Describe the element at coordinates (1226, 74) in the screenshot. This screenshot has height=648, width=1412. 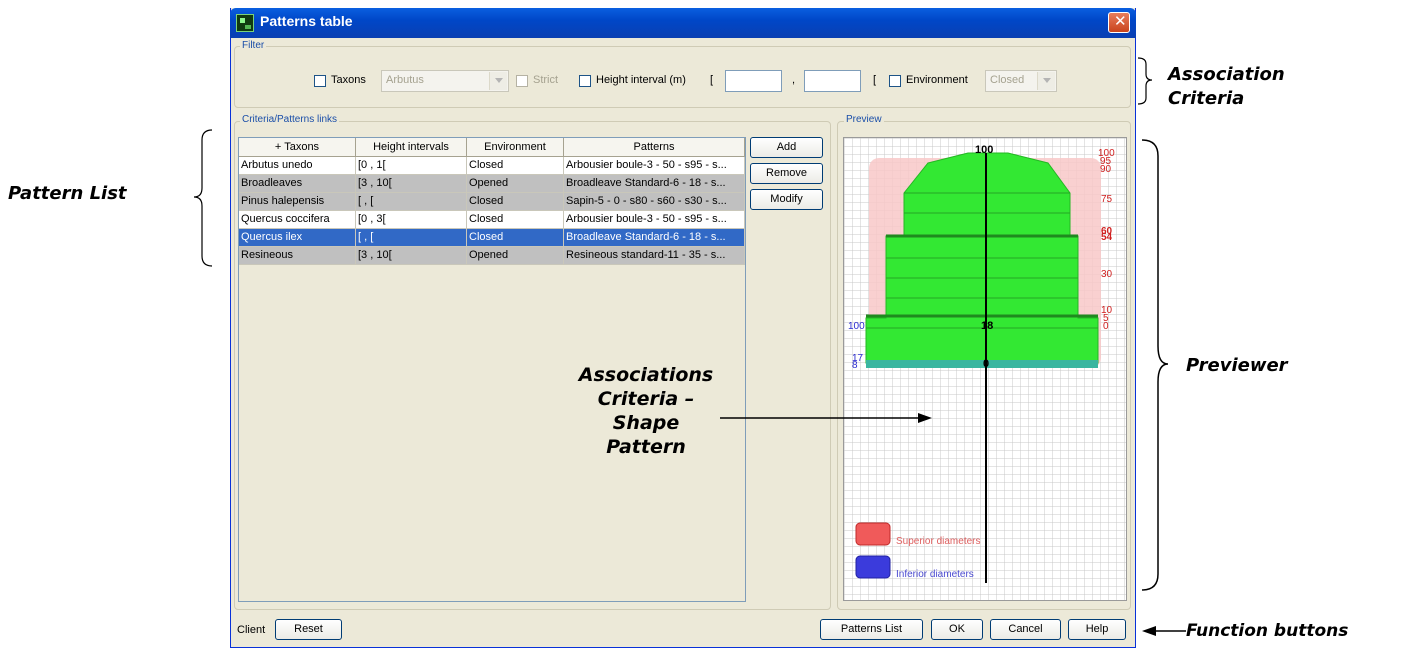
I see `annotation-association-criteria: Association` at that location.